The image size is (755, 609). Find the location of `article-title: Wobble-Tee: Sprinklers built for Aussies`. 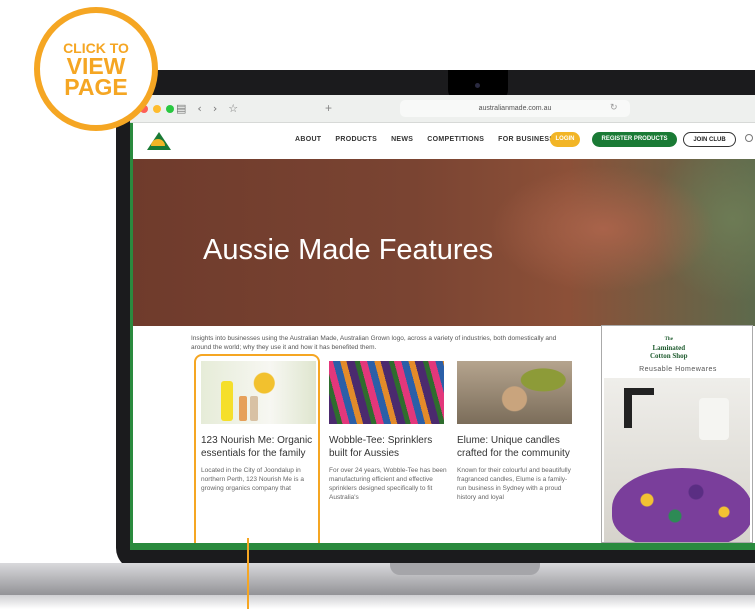

article-title: Wobble-Tee: Sprinklers built for Aussies is located at coordinates (388, 447).